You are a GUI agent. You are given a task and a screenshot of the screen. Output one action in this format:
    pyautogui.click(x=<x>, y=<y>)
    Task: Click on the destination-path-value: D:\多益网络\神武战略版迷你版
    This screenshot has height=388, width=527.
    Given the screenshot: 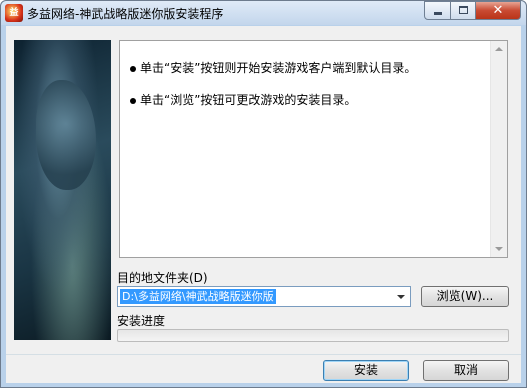 What is the action you would take?
    pyautogui.click(x=198, y=296)
    